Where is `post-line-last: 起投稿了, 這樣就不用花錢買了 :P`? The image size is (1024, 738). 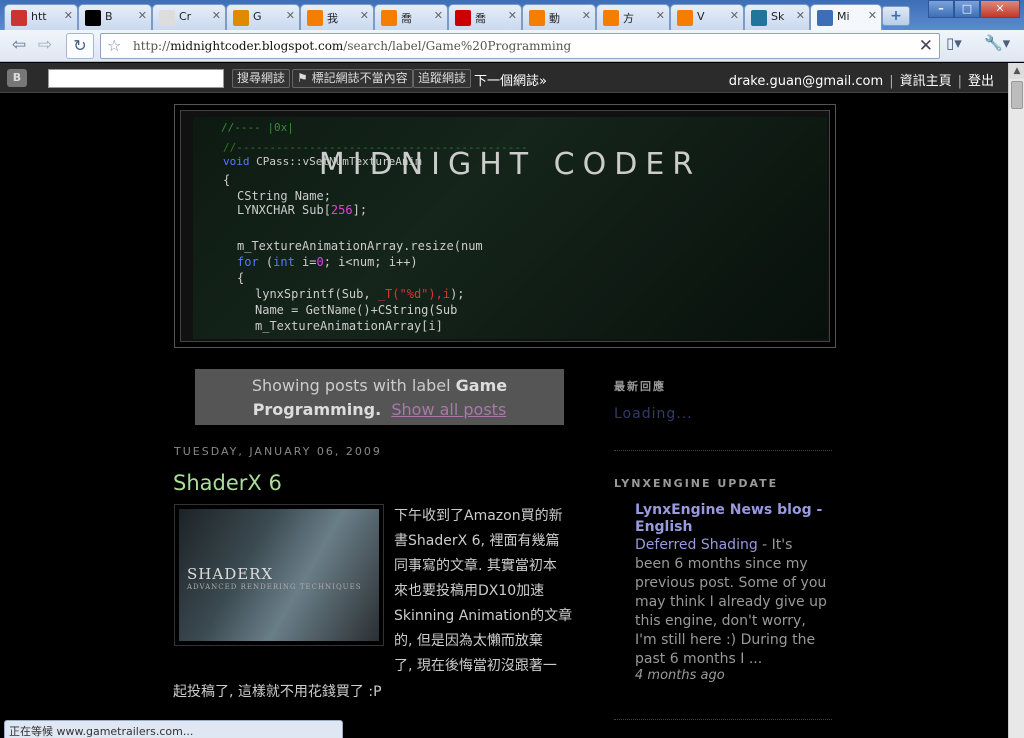 post-line-last: 起投稿了, 這樣就不用花錢買了 :P is located at coordinates (277, 692).